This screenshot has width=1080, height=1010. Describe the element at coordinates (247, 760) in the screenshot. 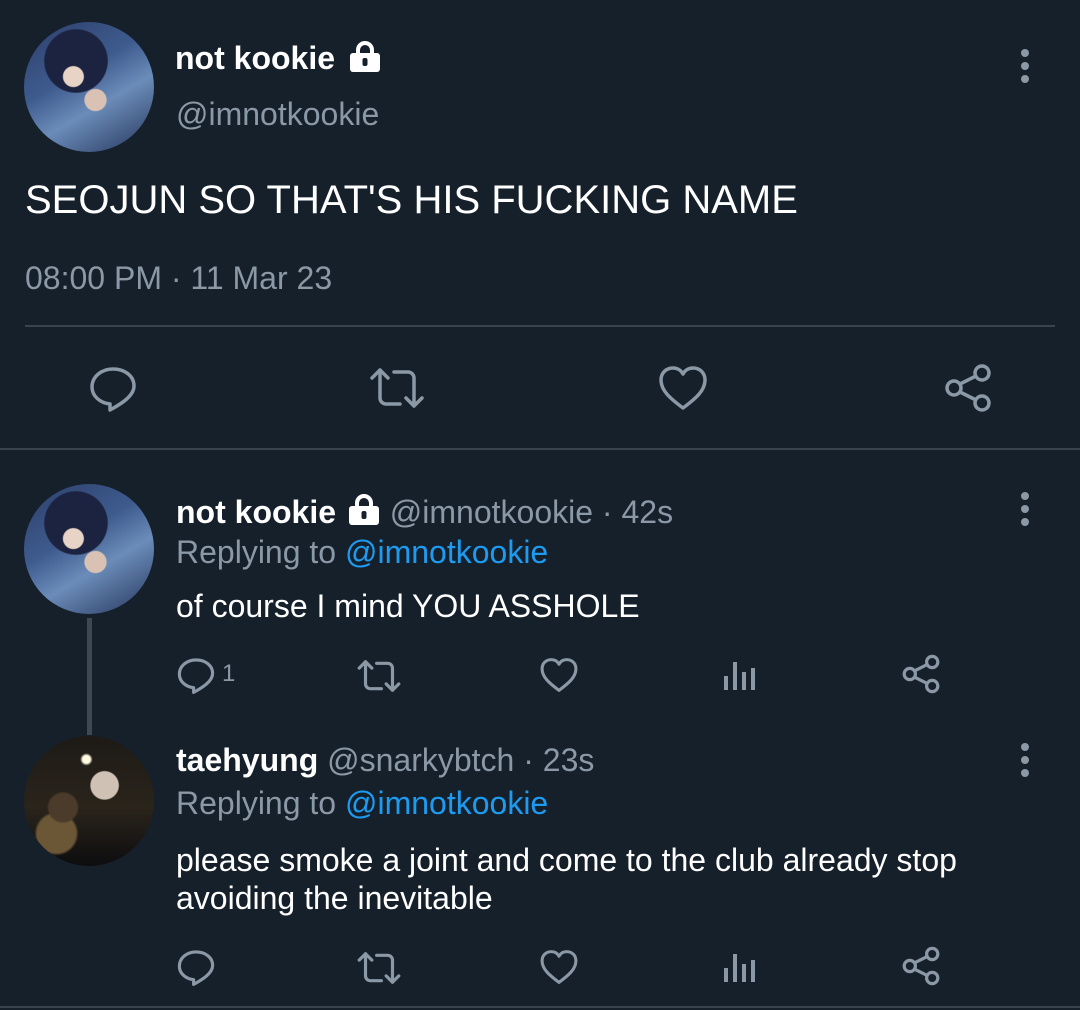

I see `author-display-name: taehyung` at that location.